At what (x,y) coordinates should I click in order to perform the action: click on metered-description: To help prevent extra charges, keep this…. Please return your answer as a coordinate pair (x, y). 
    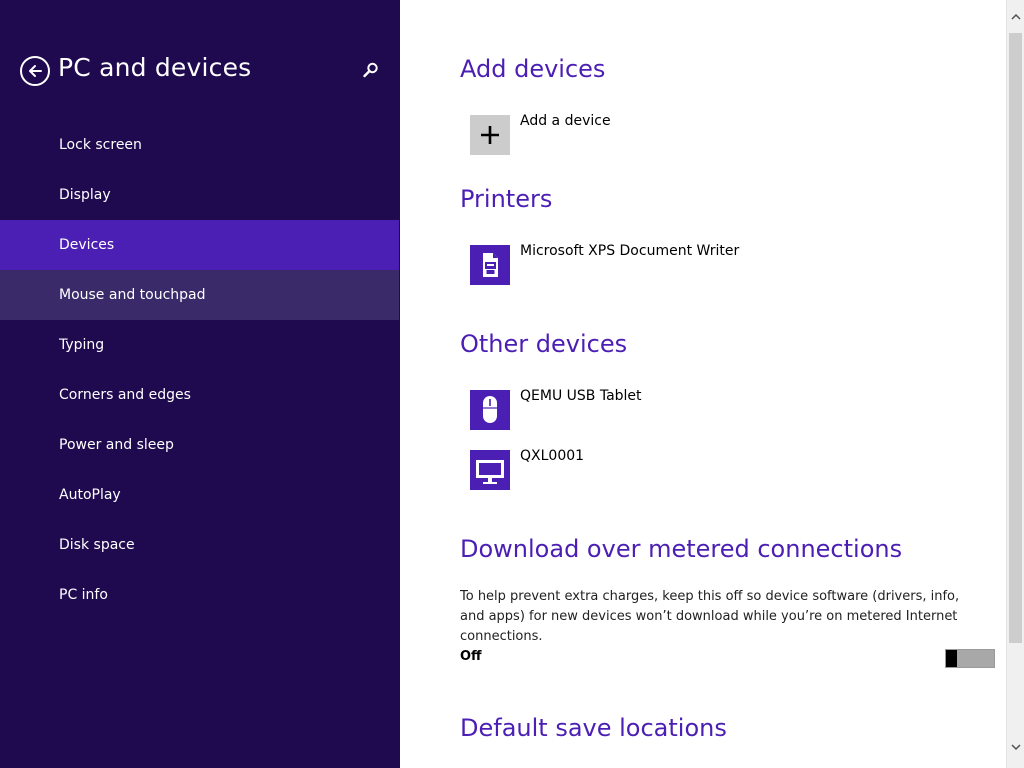
    Looking at the image, I should click on (710, 616).